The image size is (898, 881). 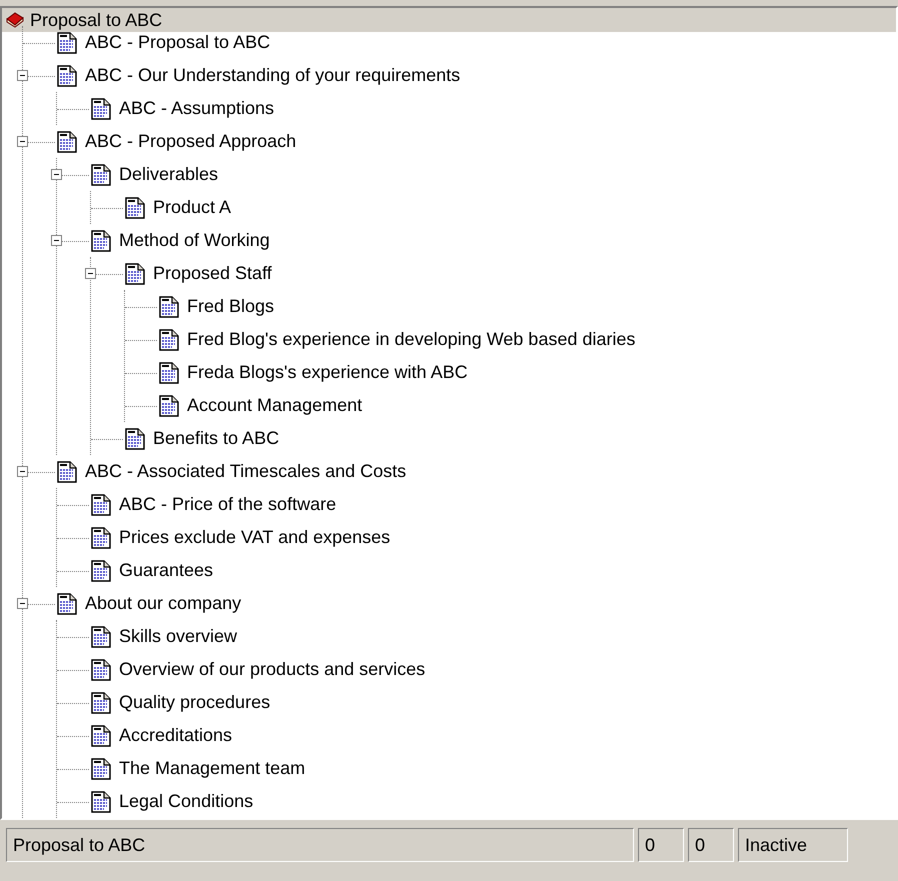 What do you see at coordinates (194, 702) in the screenshot?
I see `tree-item: Quality procedures` at bounding box center [194, 702].